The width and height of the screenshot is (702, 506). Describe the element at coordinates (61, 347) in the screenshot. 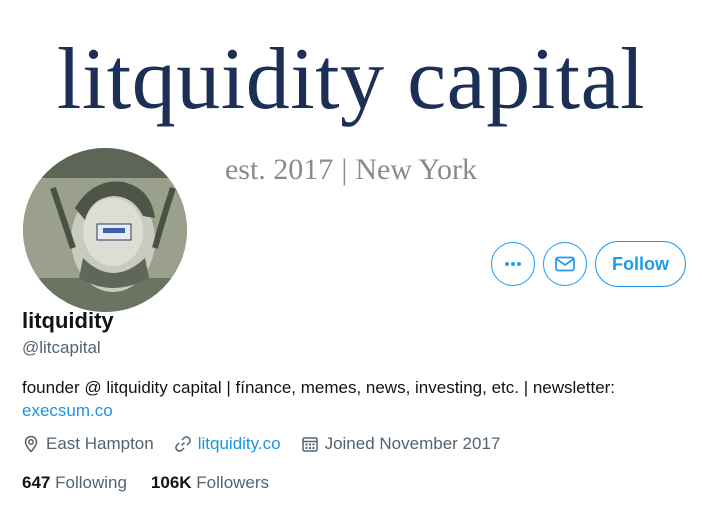

I see `username-handle: @litcapital` at that location.